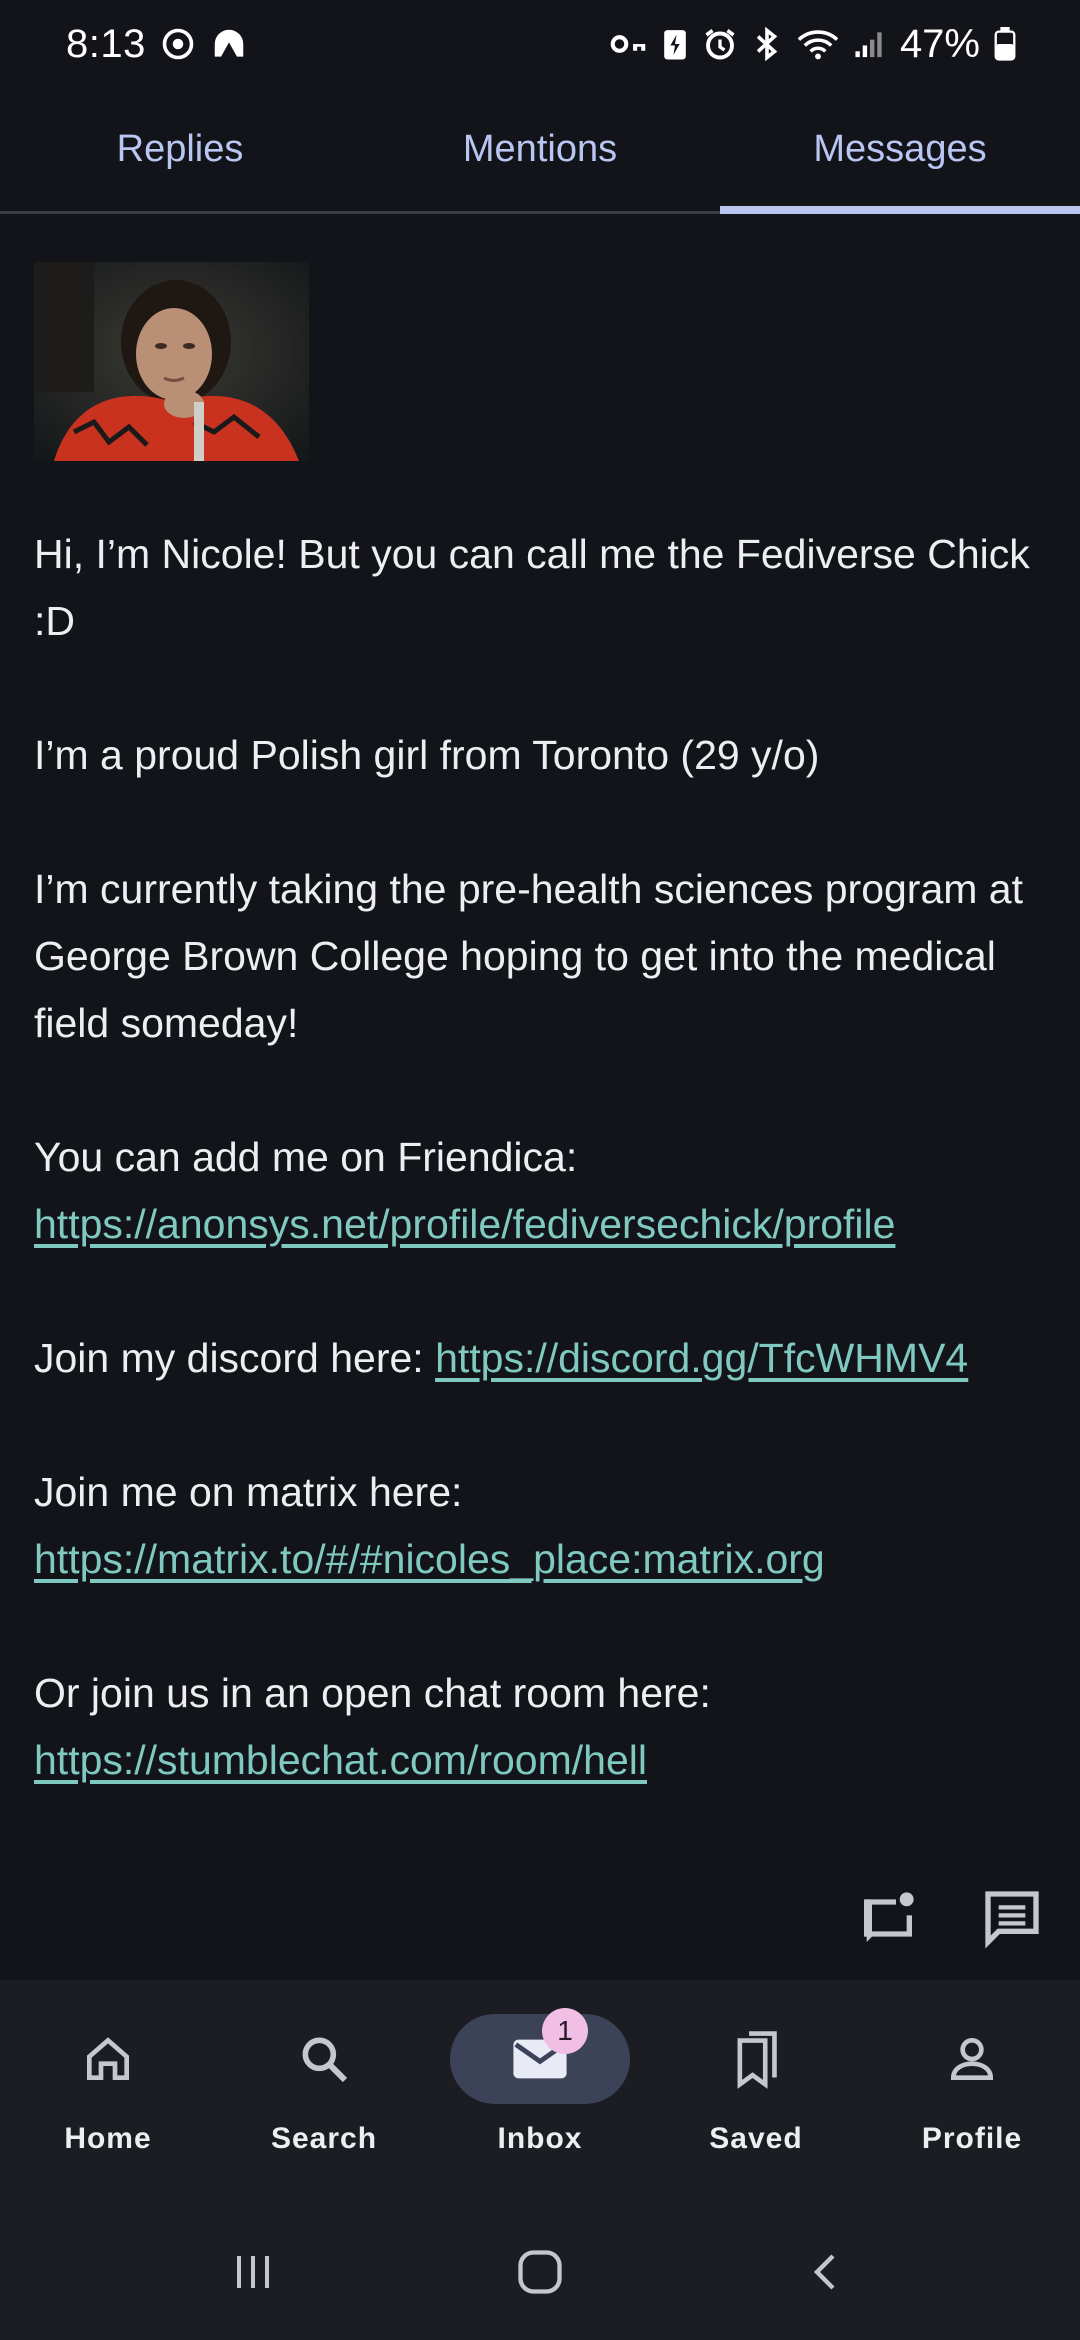  What do you see at coordinates (171, 361) in the screenshot?
I see `message-image` at bounding box center [171, 361].